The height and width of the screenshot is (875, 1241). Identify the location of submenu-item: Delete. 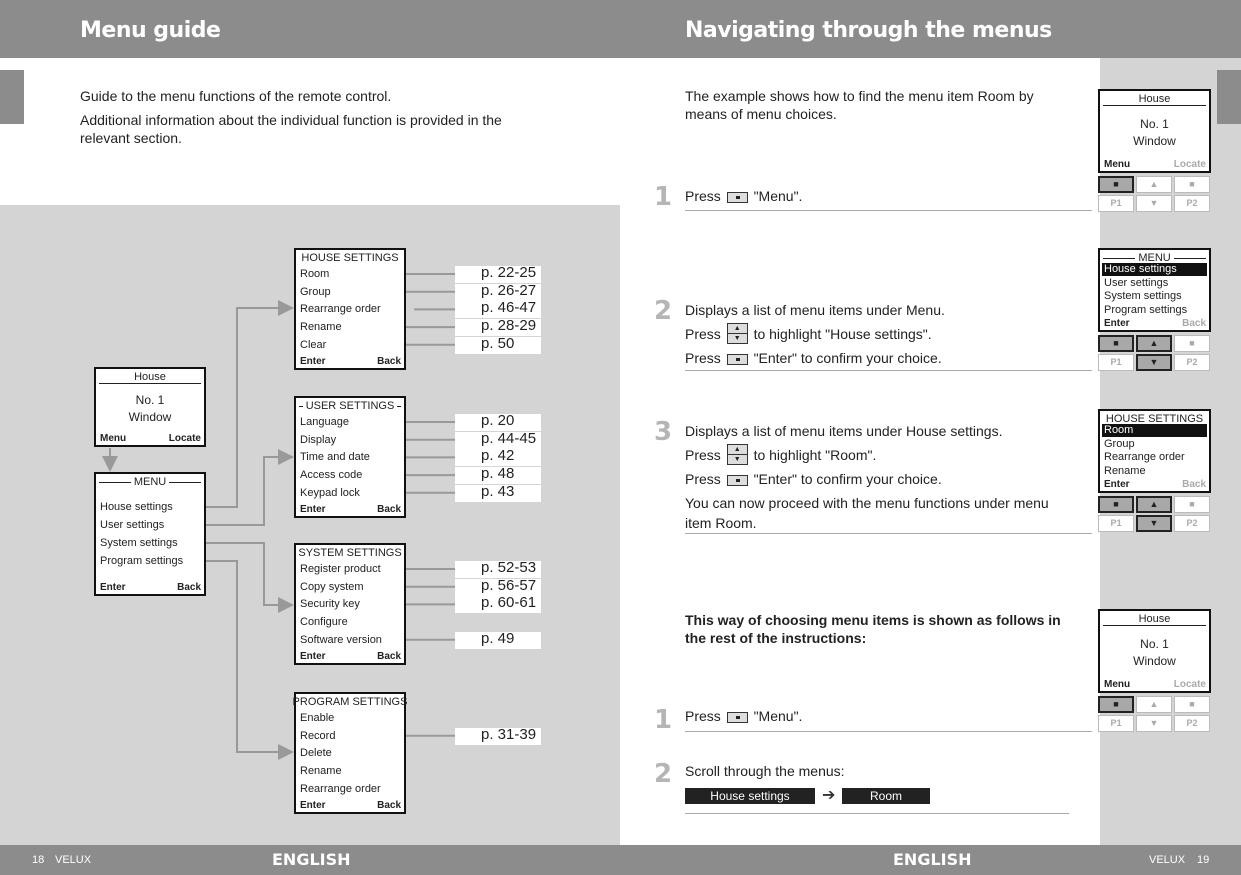
(316, 753).